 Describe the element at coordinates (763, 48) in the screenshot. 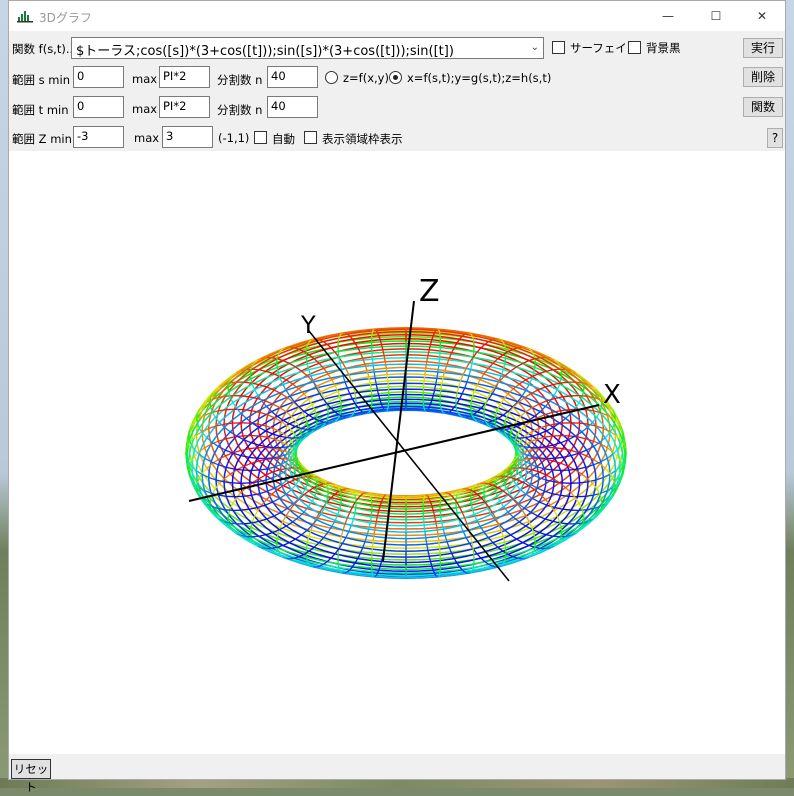

I see `run-button: 実行` at that location.